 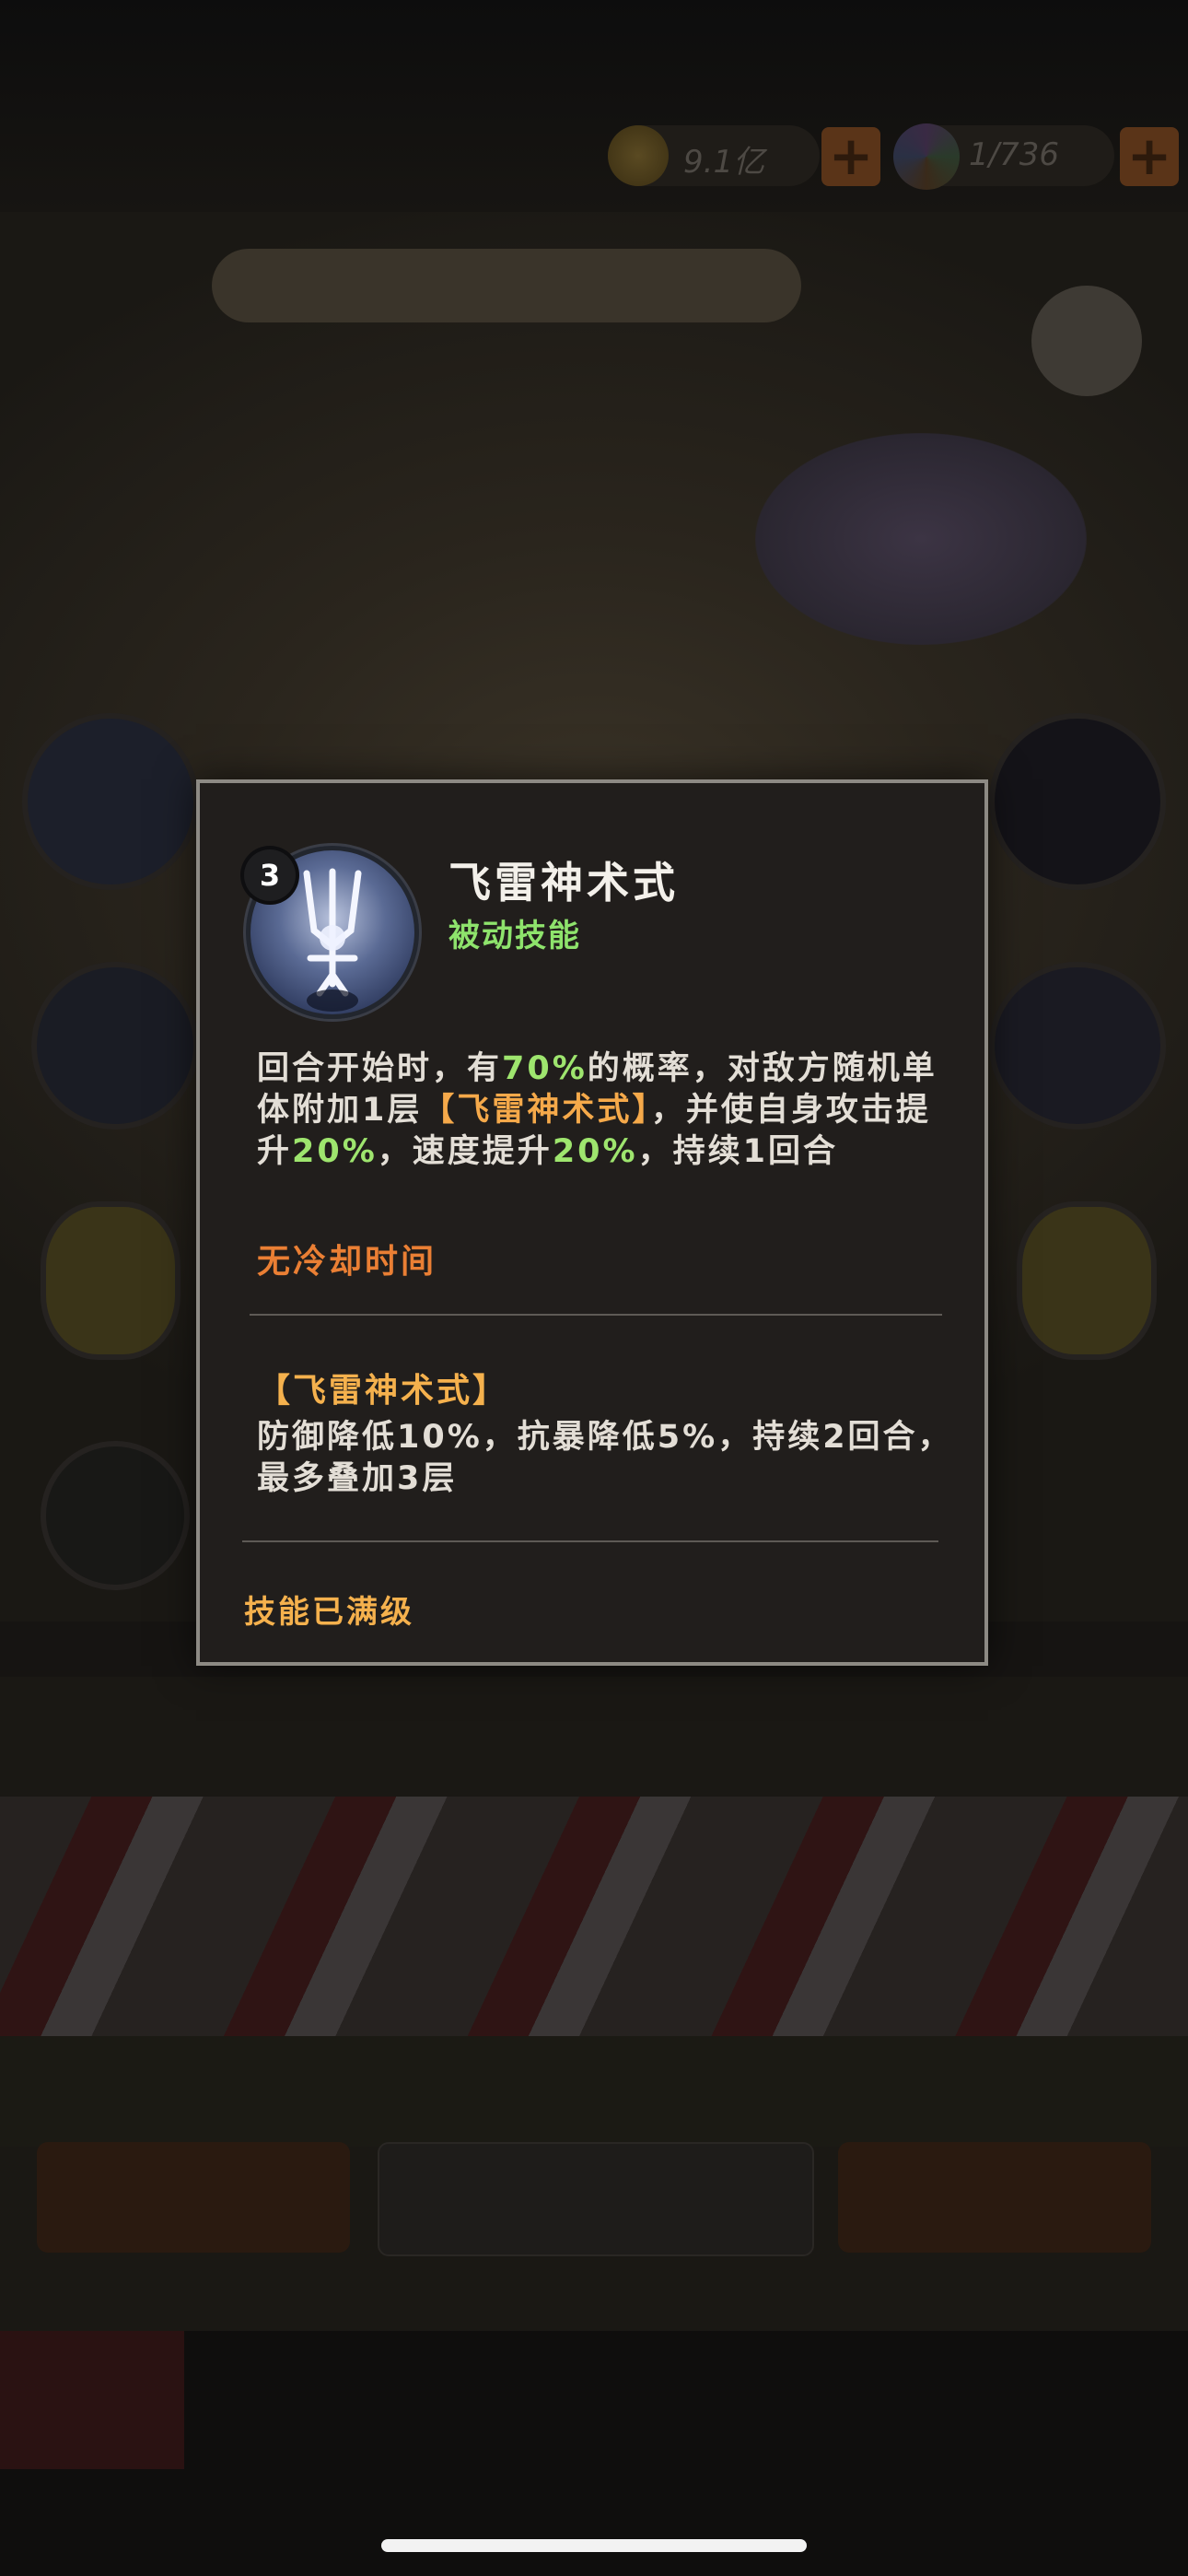 What do you see at coordinates (926, 156) in the screenshot?
I see `gem-icon` at bounding box center [926, 156].